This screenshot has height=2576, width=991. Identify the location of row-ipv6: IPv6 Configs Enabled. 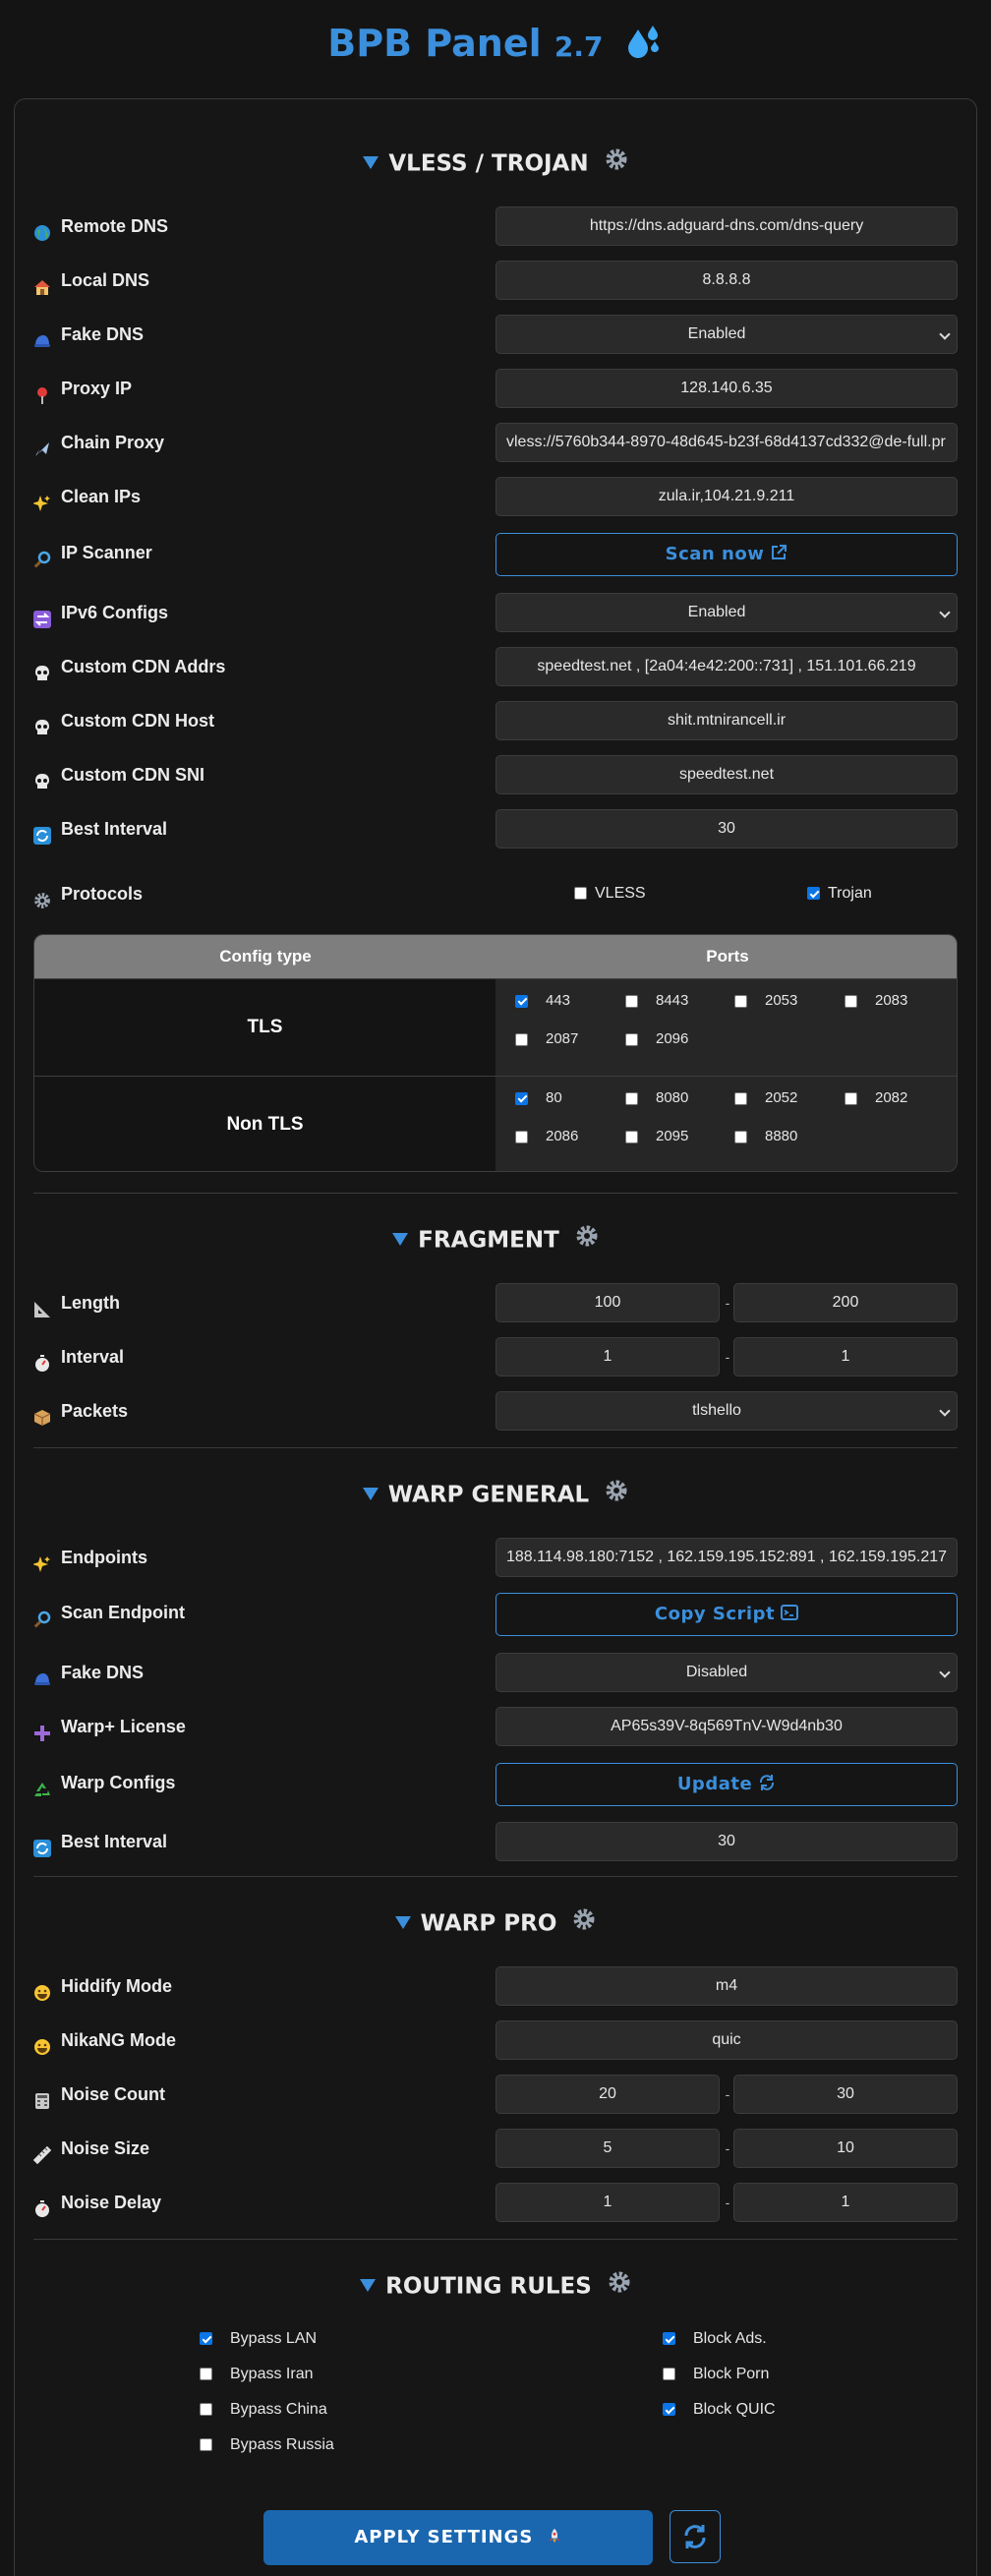
(495, 612).